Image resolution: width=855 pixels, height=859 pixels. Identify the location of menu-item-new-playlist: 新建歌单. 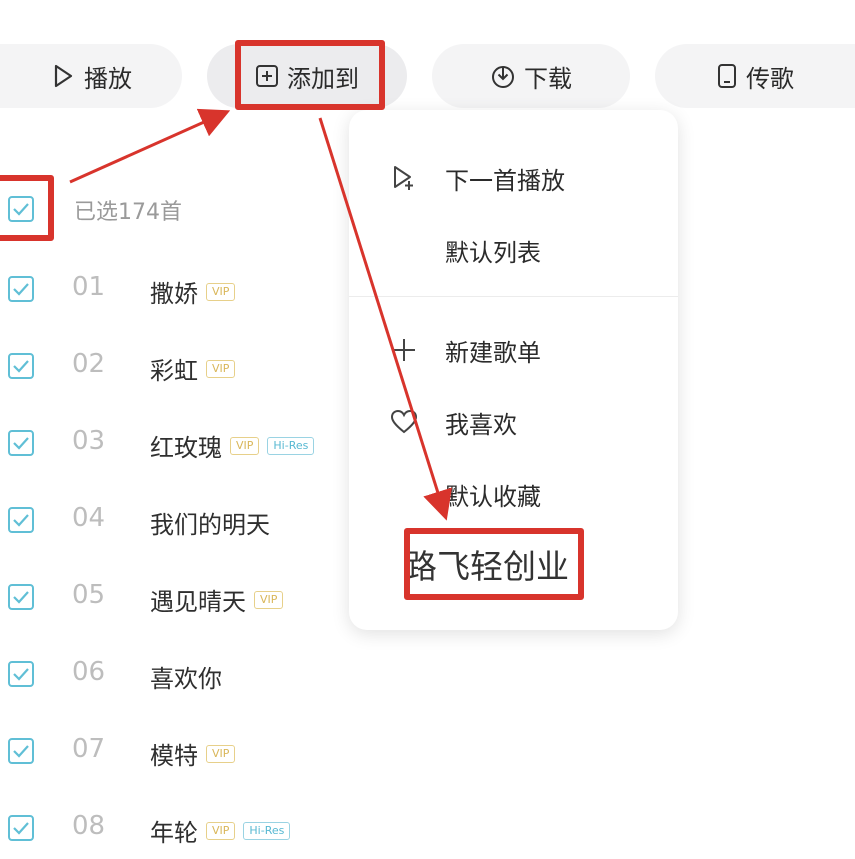
(513, 350).